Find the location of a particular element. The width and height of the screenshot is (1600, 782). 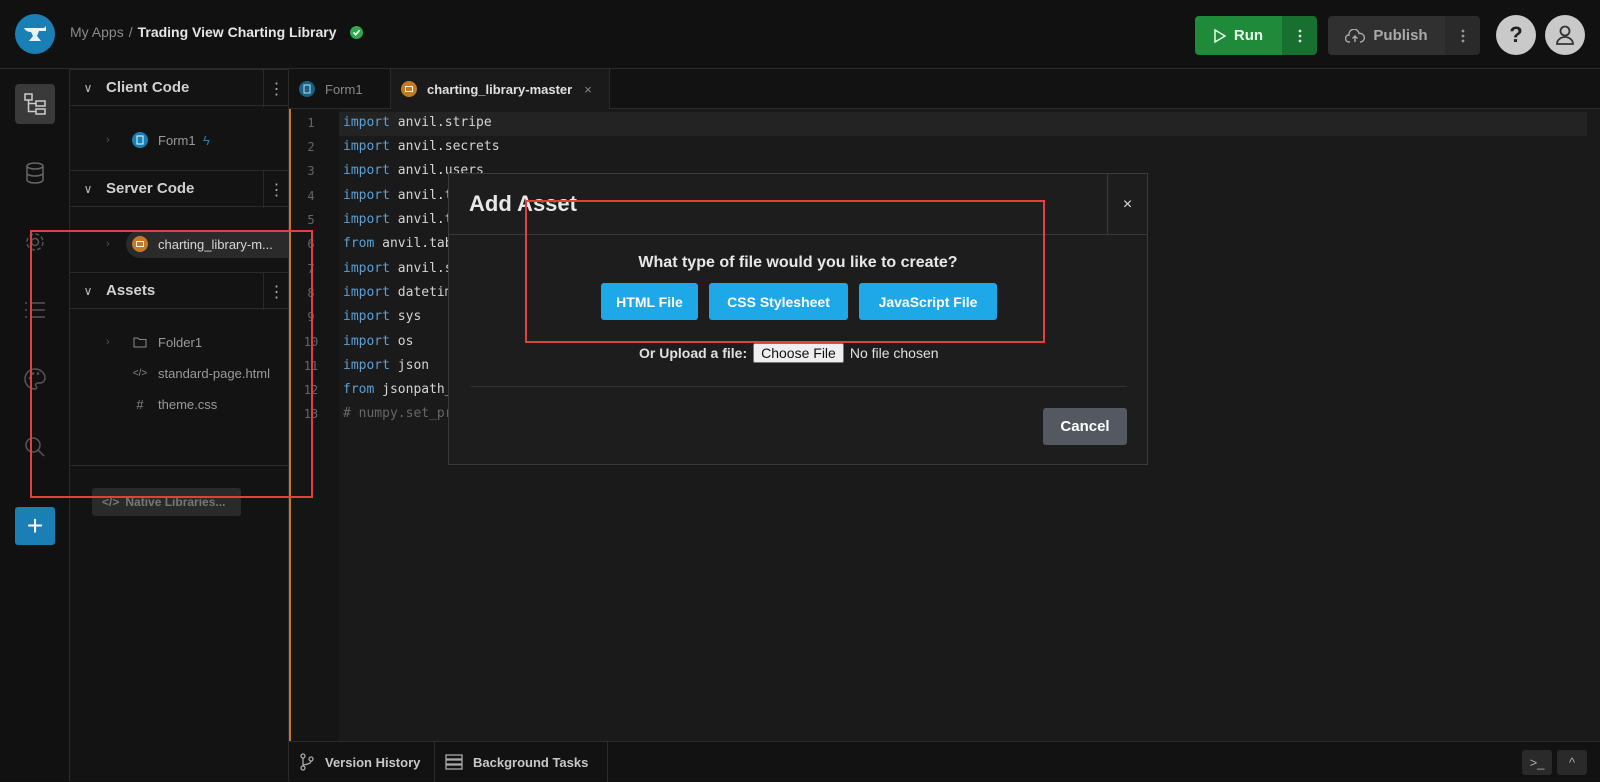

html-file-label: HTML File is located at coordinates (649, 301).